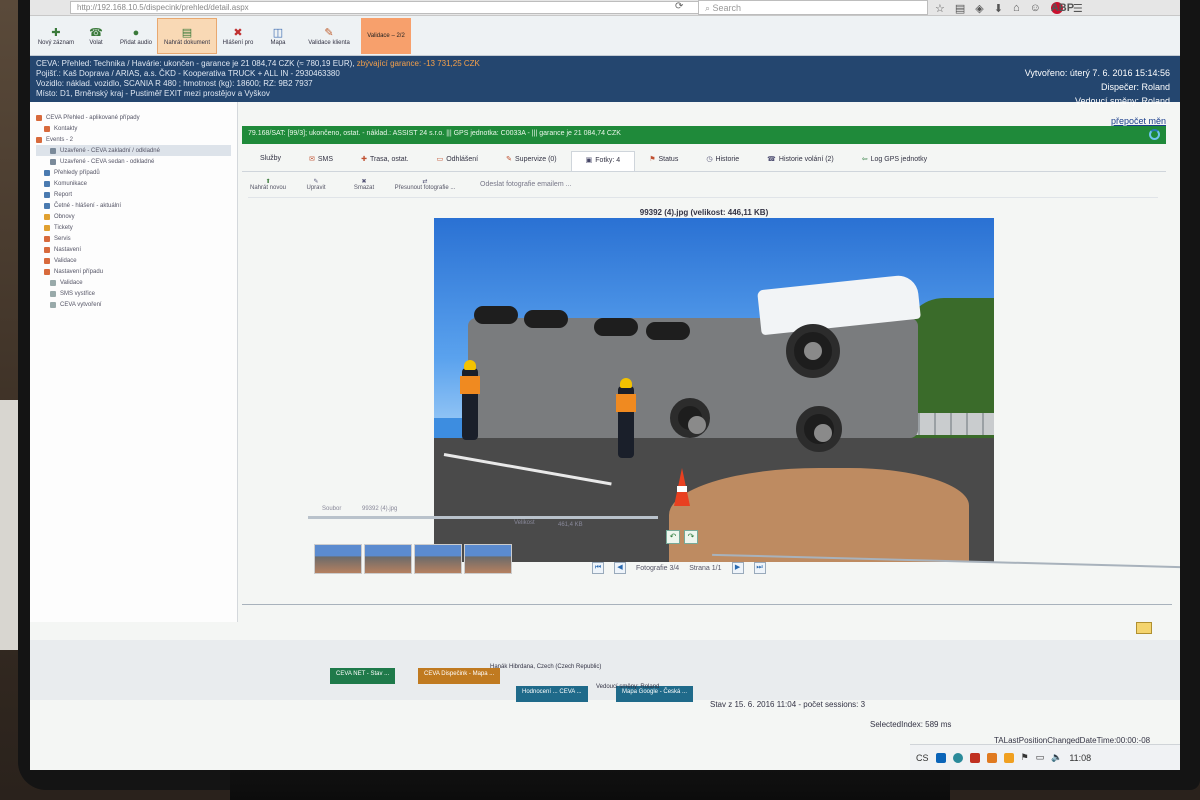  Describe the element at coordinates (96, 36) in the screenshot. I see `call-button: ☎ Volat` at that location.